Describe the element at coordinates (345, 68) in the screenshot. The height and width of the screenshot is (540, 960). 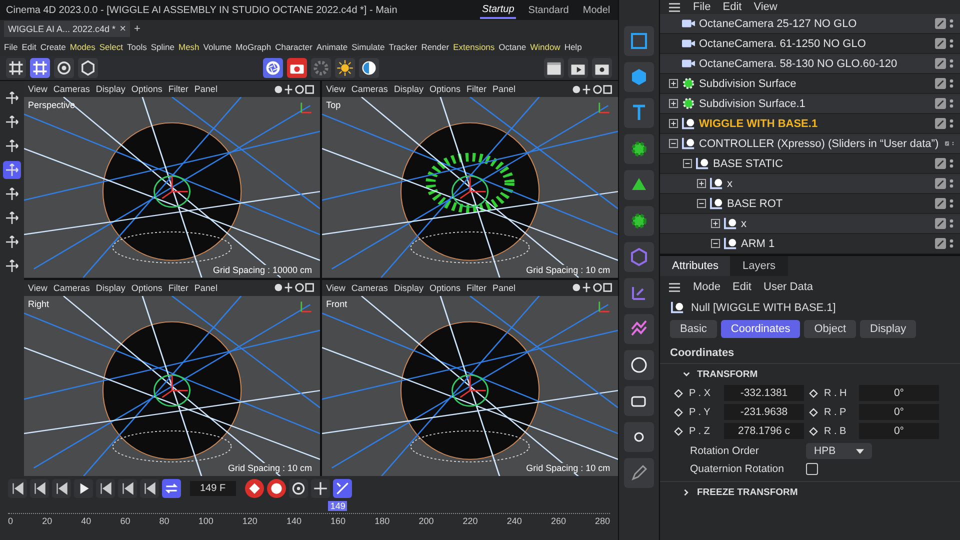
I see `sun-icon` at that location.